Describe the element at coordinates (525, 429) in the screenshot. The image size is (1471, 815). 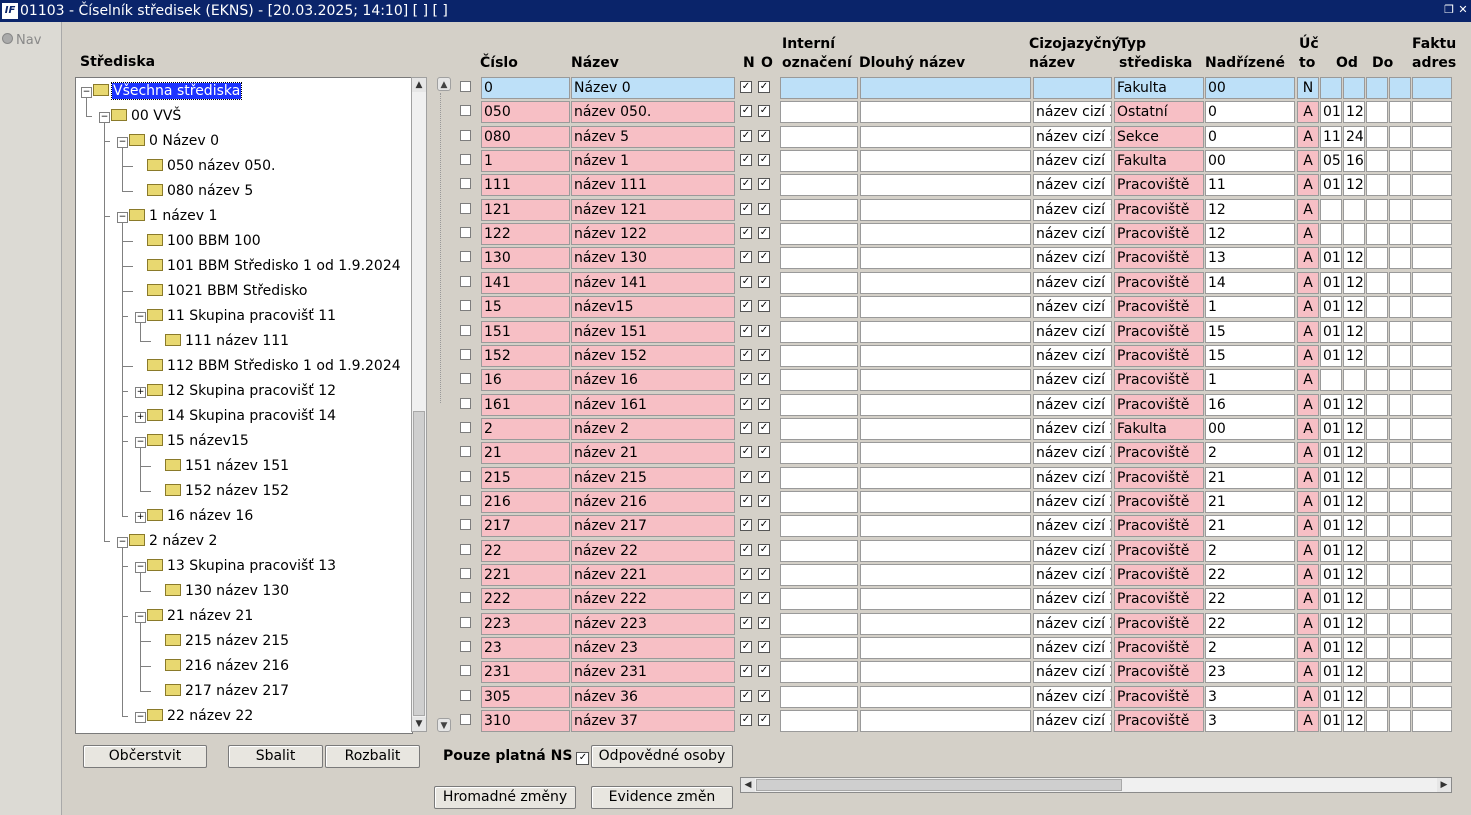
I see `cell-cislo: 2` at that location.